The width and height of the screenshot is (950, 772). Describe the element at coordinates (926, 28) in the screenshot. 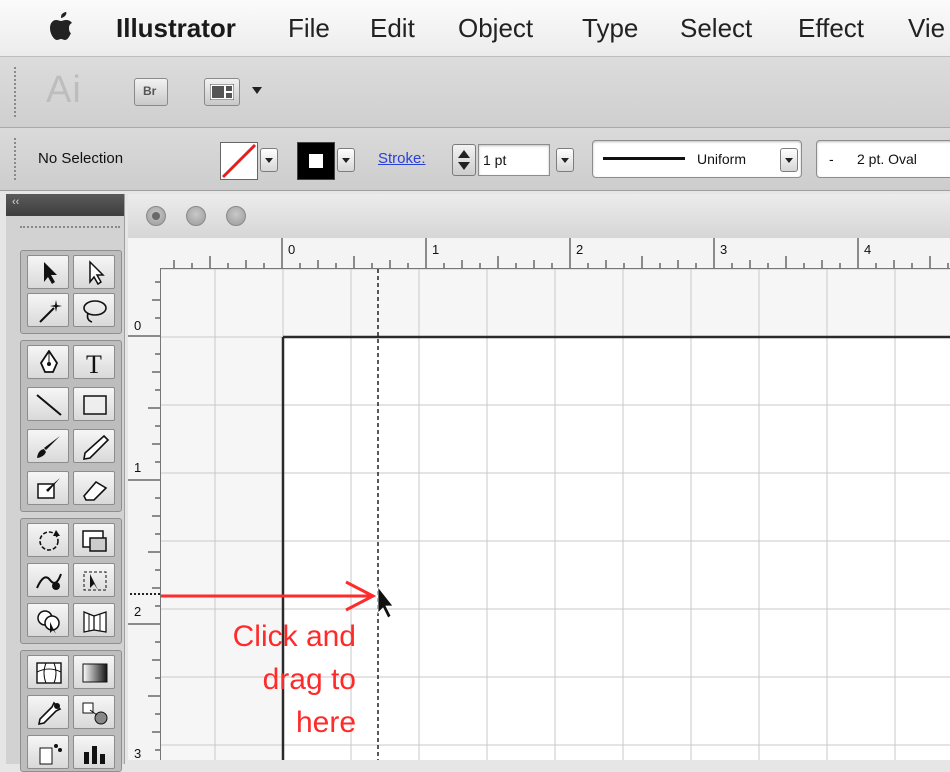

I see `menu-view: Vie` at that location.